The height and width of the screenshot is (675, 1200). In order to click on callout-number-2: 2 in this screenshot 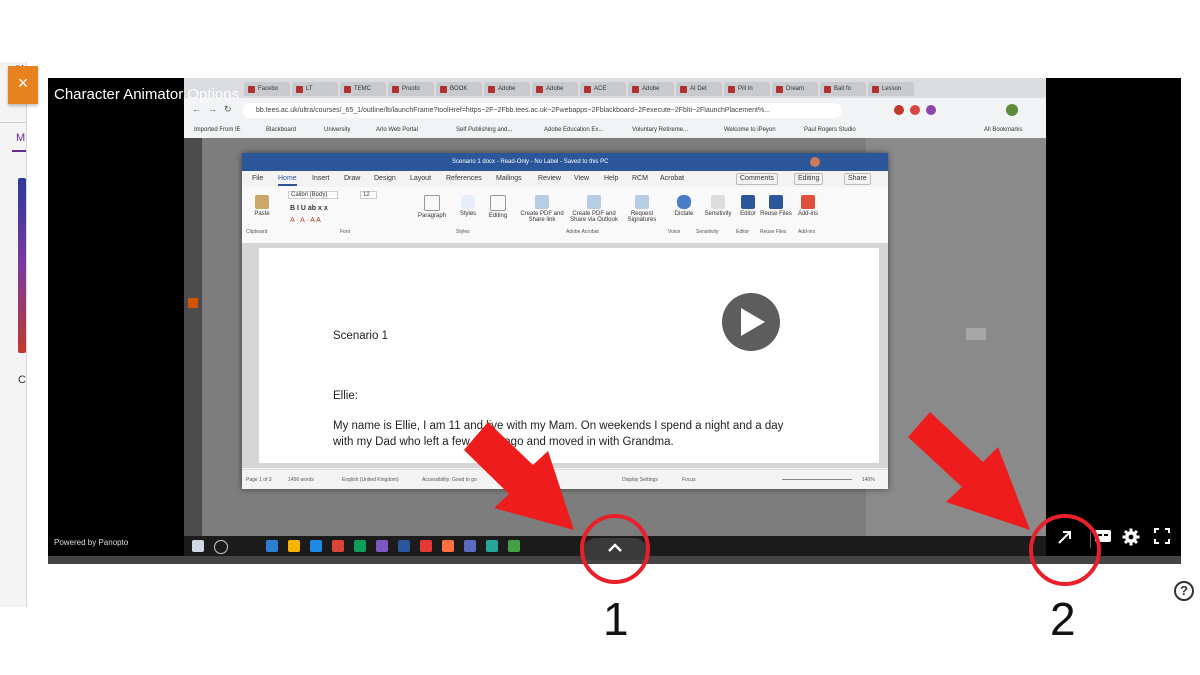, I will do `click(1063, 619)`.